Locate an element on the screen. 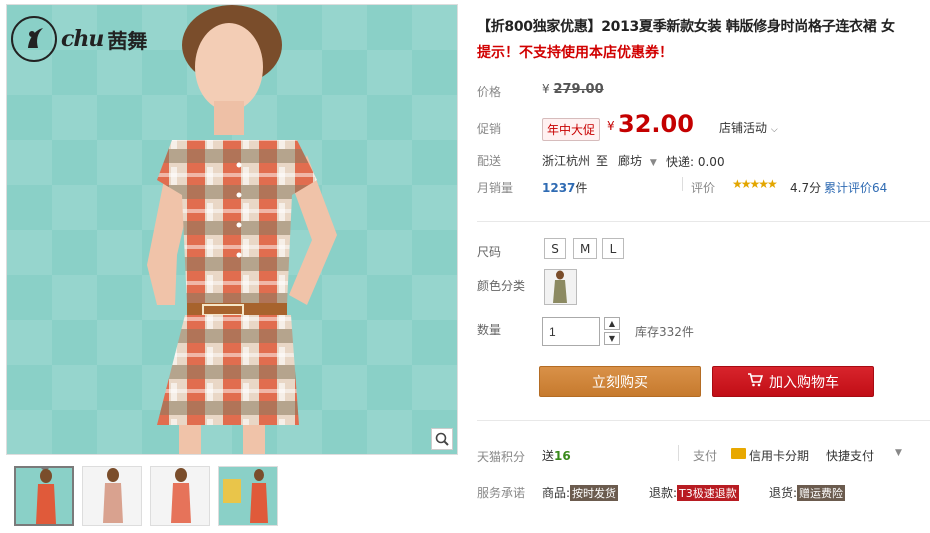  store-event-label: 店铺活动 is located at coordinates (743, 128).